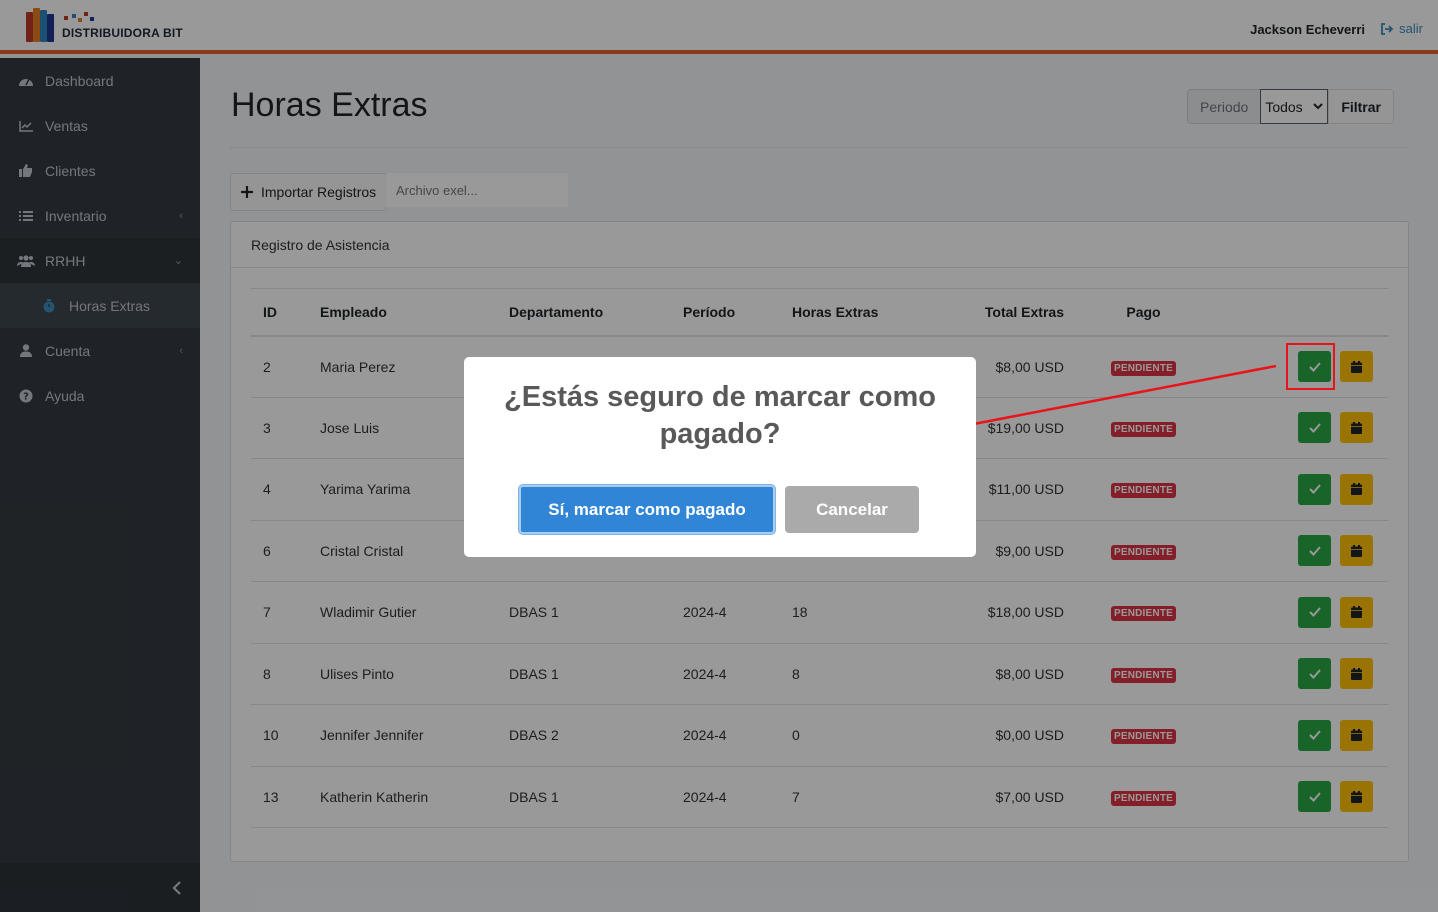 Image resolution: width=1438 pixels, height=912 pixels. What do you see at coordinates (647, 509) in the screenshot?
I see `confirm-paid-button: Sí, marcar como pagado` at bounding box center [647, 509].